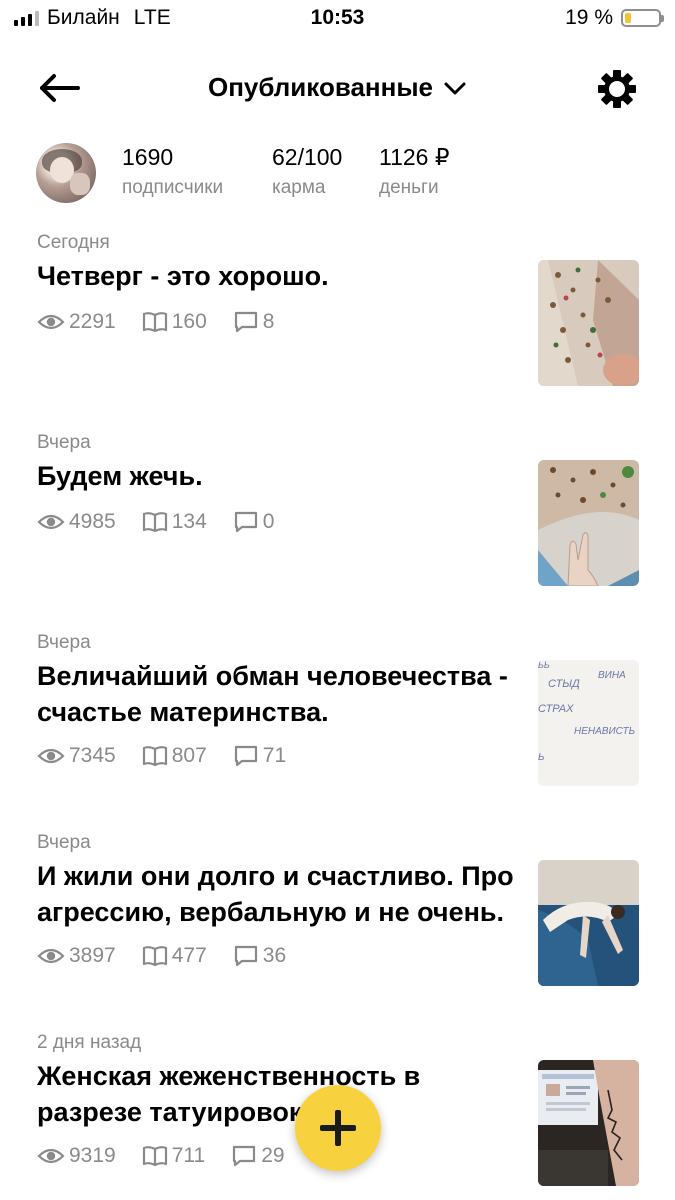 The height and width of the screenshot is (1200, 675). What do you see at coordinates (183, 276) in the screenshot?
I see `article-title: Четверг - это хорошо.` at bounding box center [183, 276].